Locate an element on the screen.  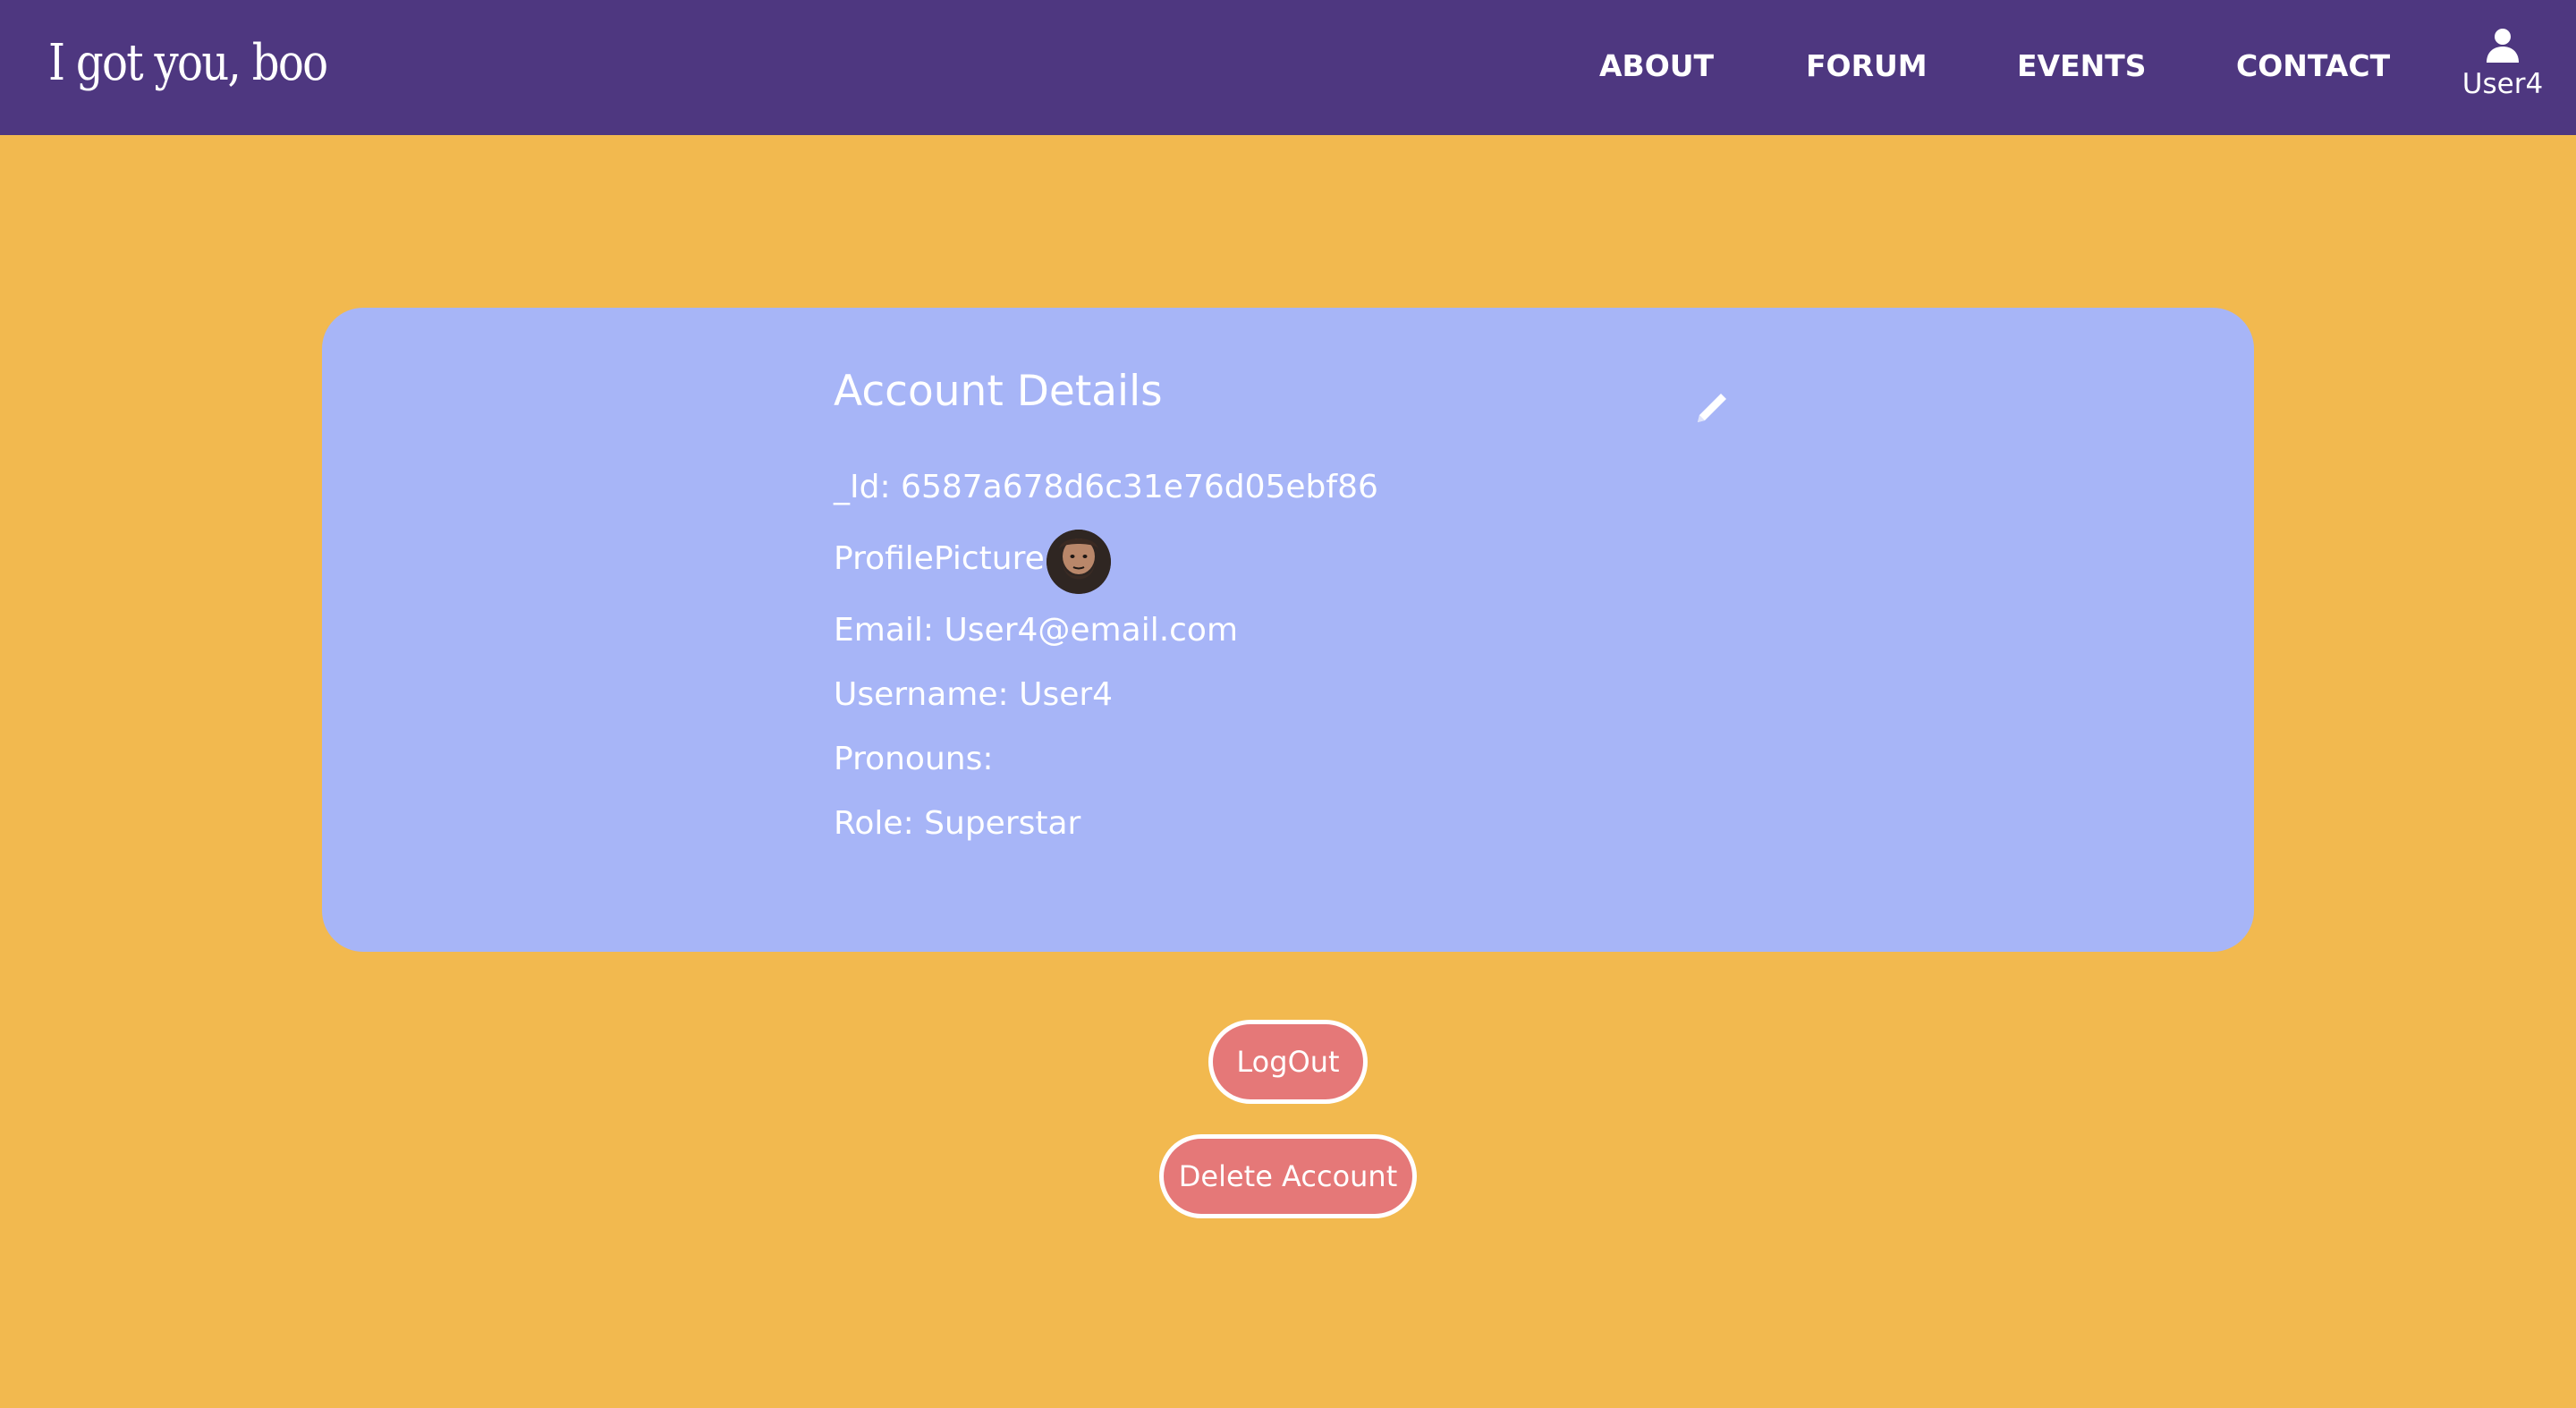
username-field: Username: User4 is located at coordinates (974, 694).